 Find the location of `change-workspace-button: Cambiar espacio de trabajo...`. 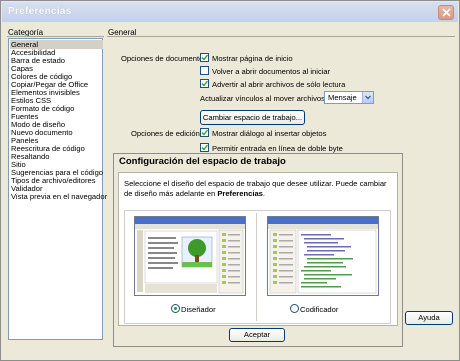

change-workspace-button: Cambiar espacio de trabajo... is located at coordinates (252, 117).